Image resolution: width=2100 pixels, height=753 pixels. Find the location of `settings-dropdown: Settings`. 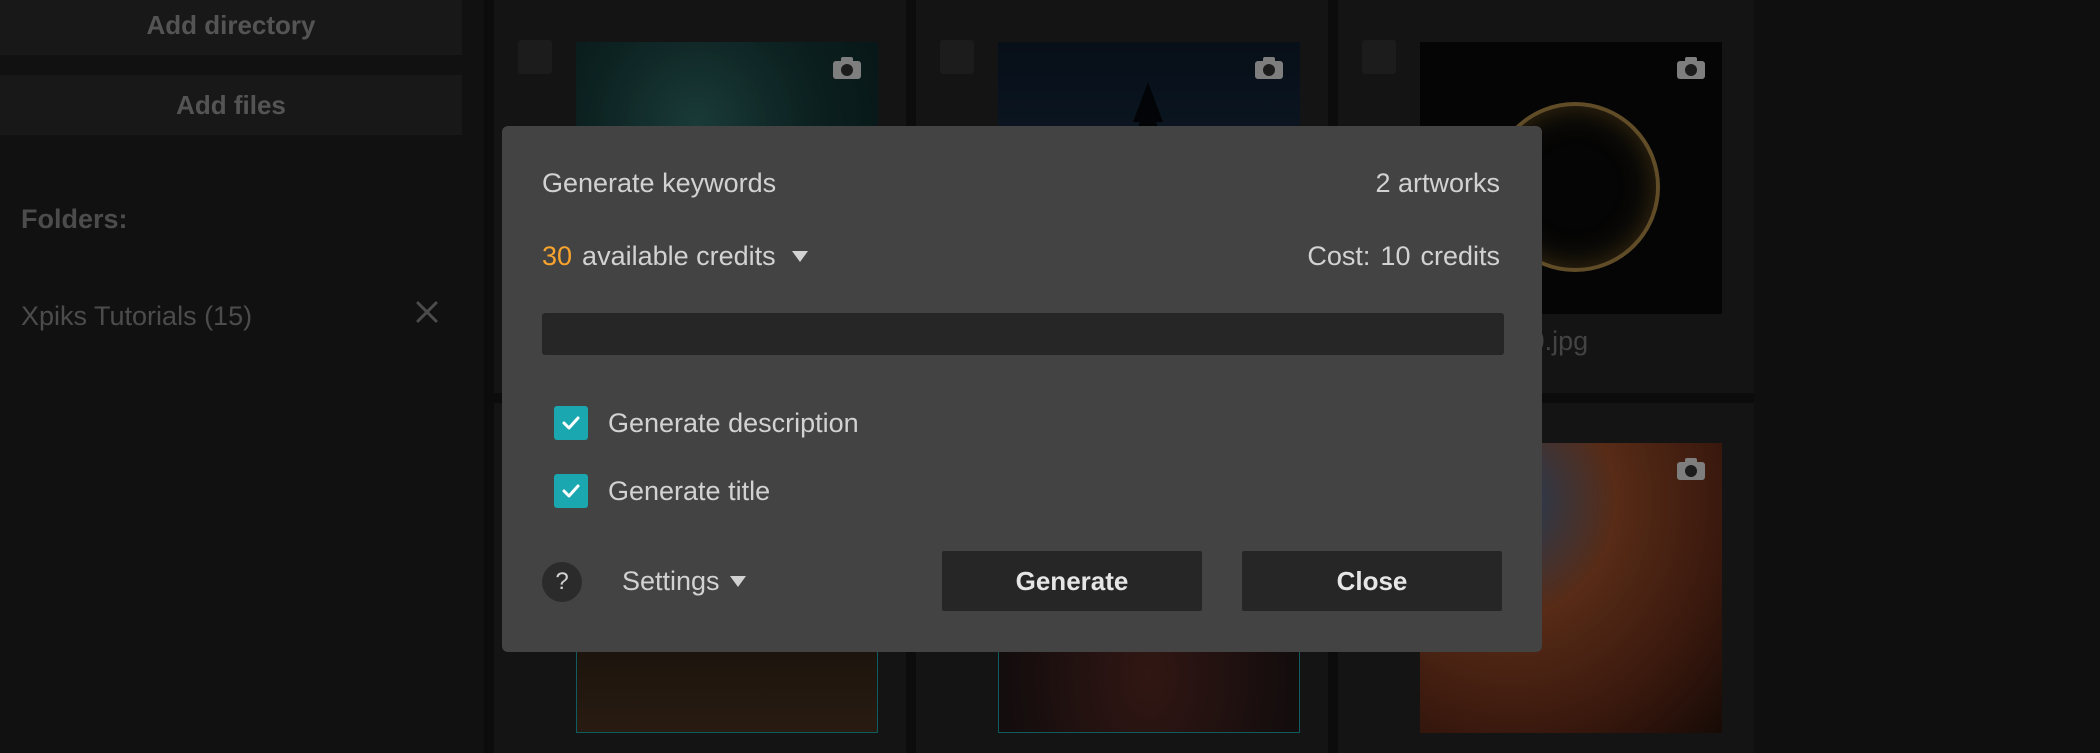

settings-dropdown: Settings is located at coordinates (684, 581).